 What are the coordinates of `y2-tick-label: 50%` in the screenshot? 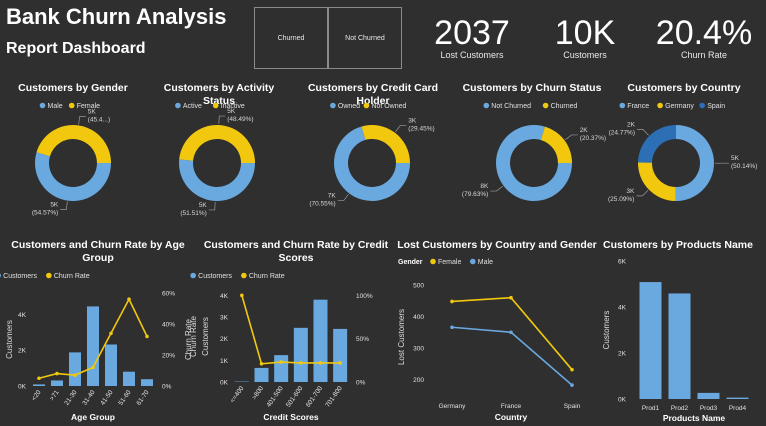 It's located at (362, 339).